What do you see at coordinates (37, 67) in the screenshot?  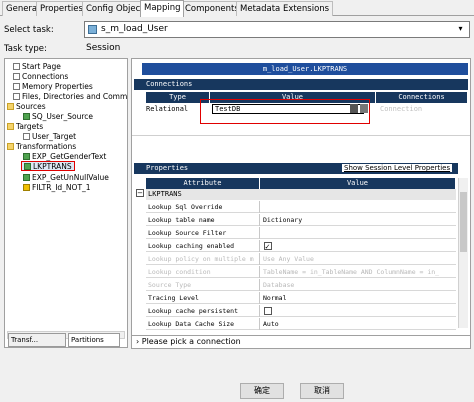 I see `tree-item-start-page: Start Page` at bounding box center [37, 67].